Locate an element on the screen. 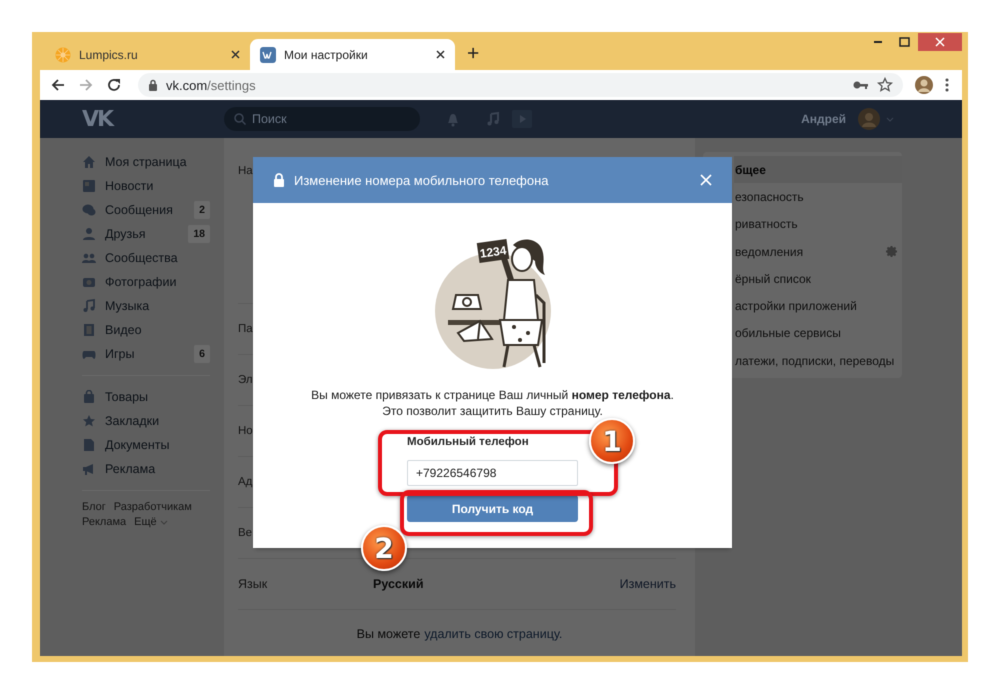  dialog-title: Изменение номера мобильного телефона is located at coordinates (422, 180).